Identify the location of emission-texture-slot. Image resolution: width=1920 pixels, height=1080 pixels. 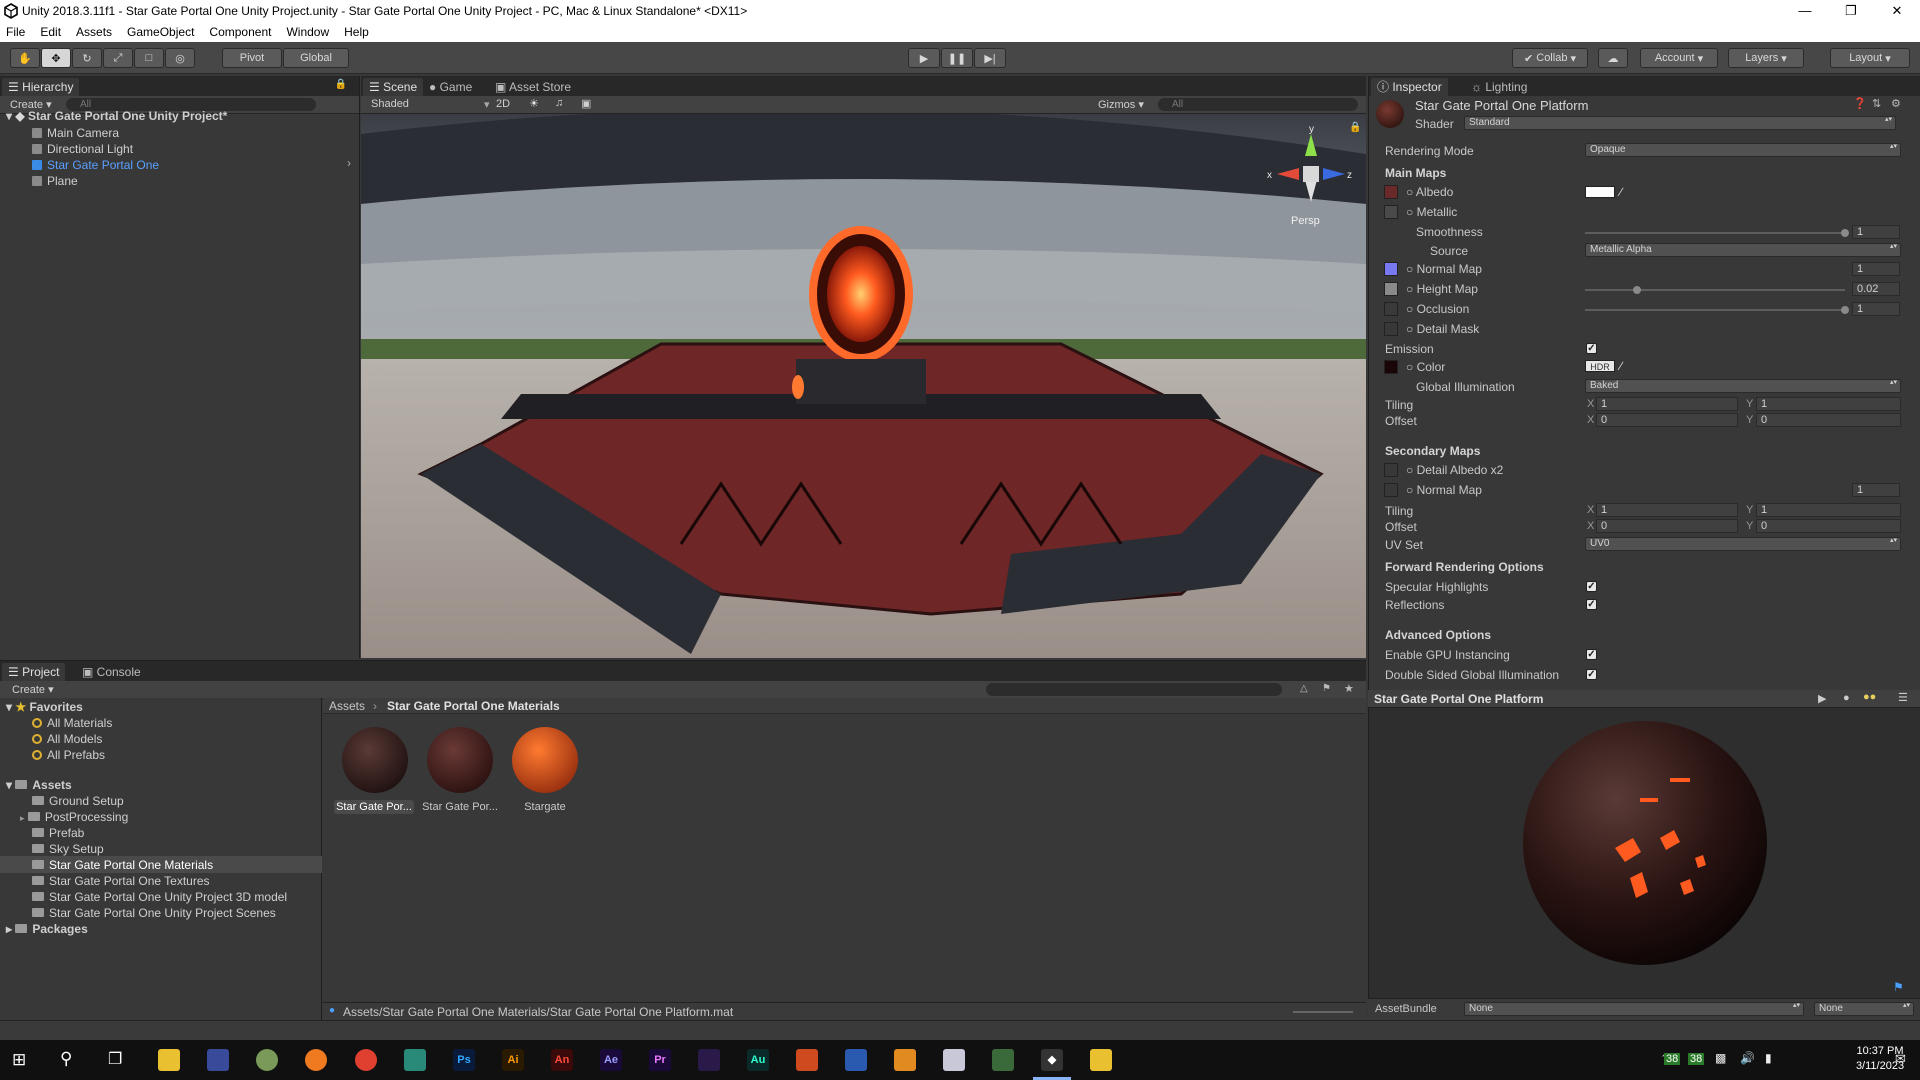
(1391, 367).